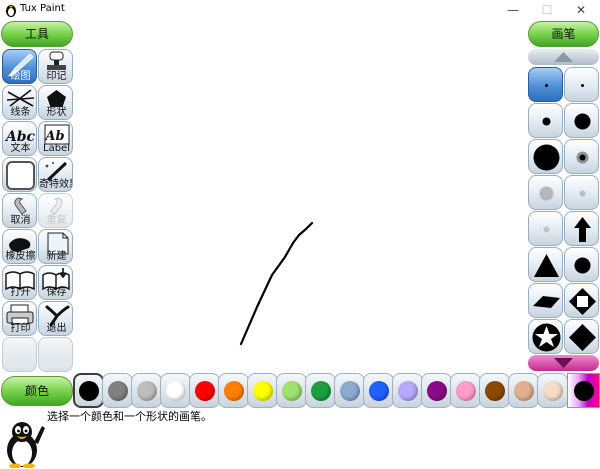  I want to click on color-picker-dot, so click(584, 391).